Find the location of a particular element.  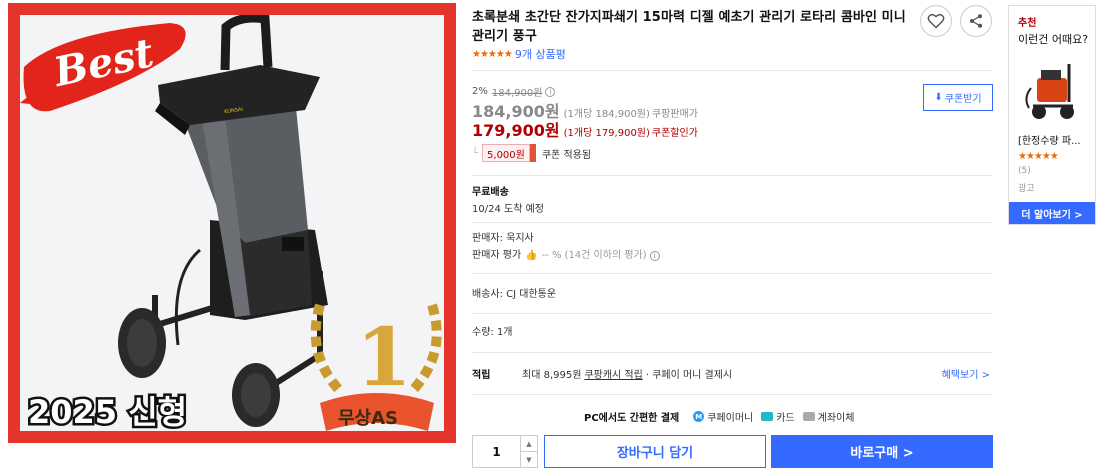

coupon-chip-tail is located at coordinates (532, 153).